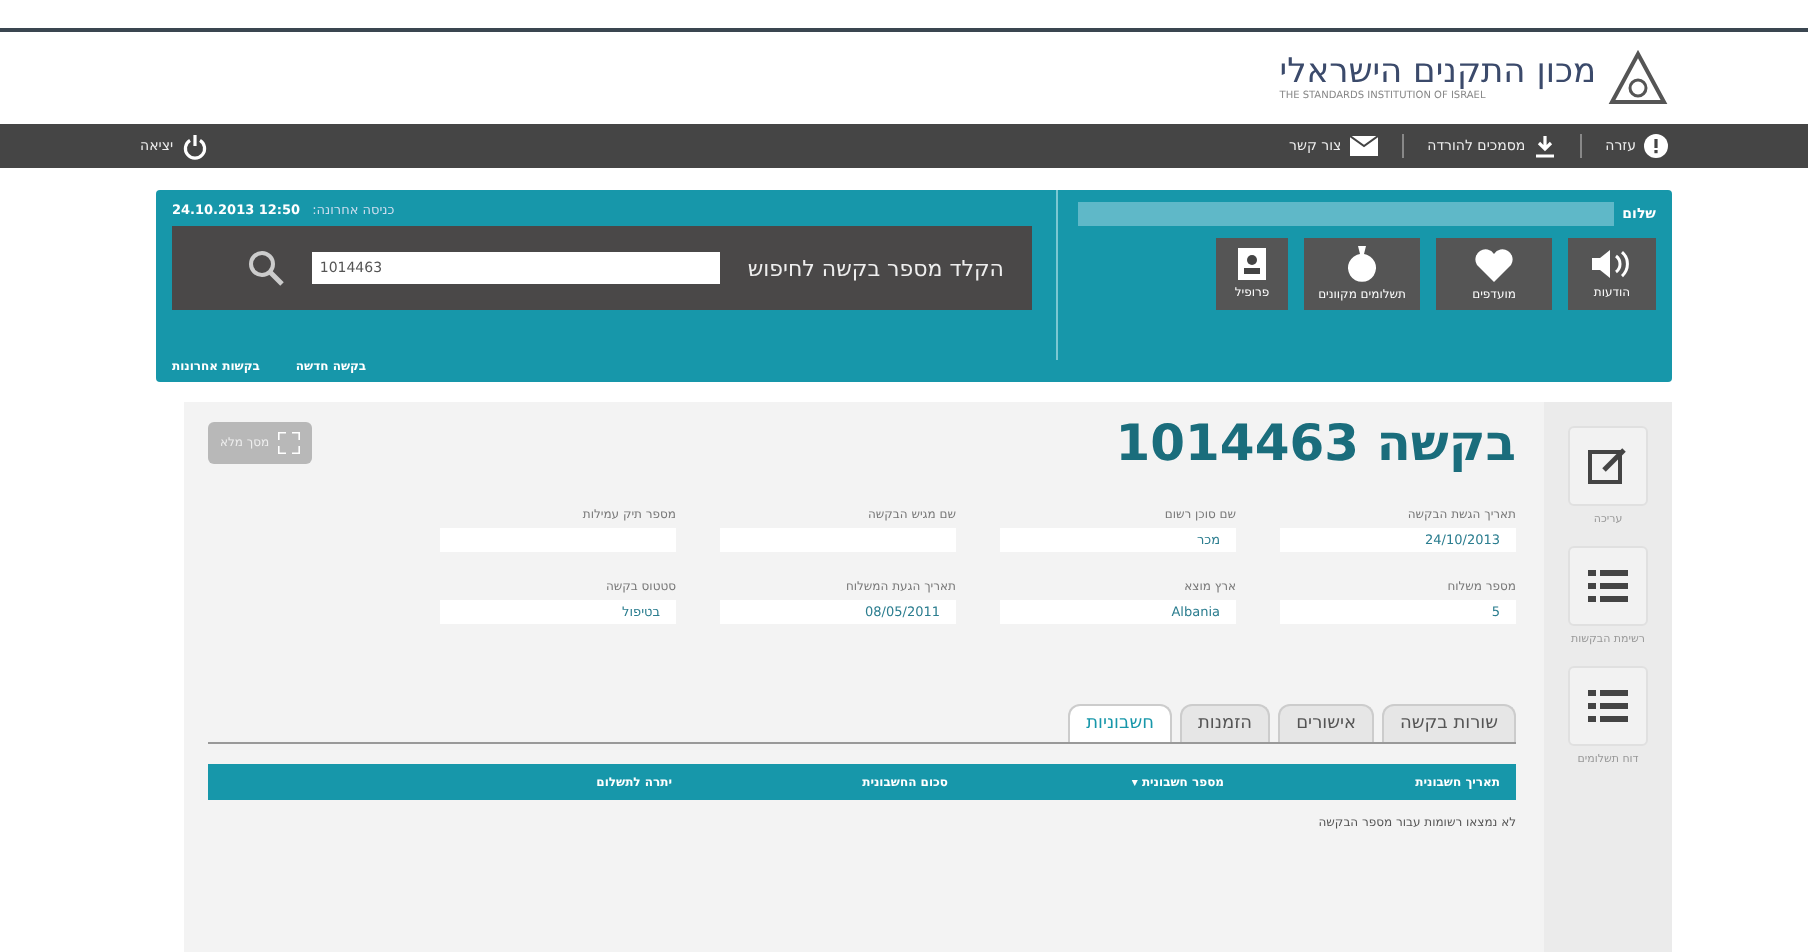 The image size is (1808, 952). What do you see at coordinates (1120, 723) in the screenshot?
I see `tab: חשבוניות` at bounding box center [1120, 723].